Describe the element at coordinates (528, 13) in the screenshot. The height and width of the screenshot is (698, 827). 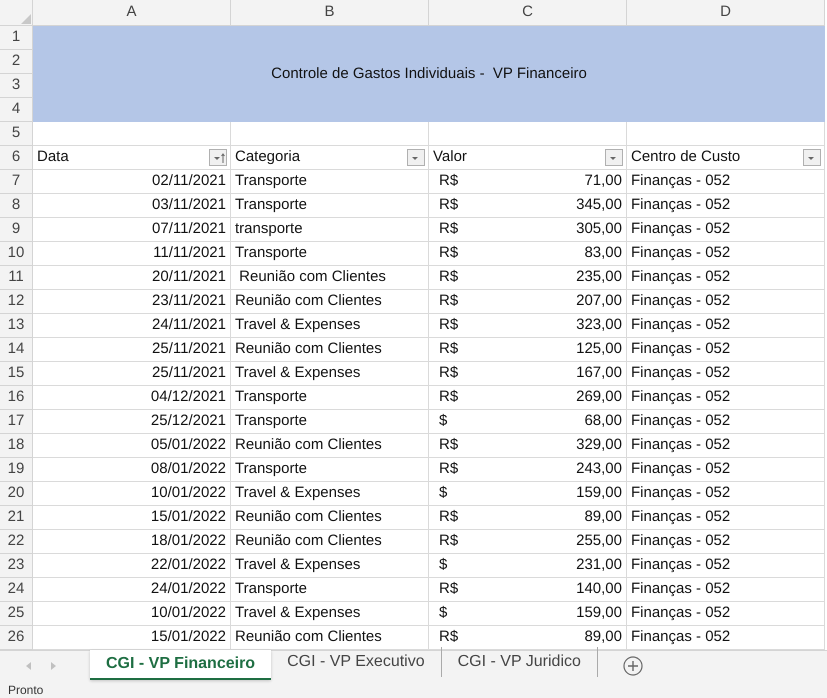
I see `column-header: C` at that location.